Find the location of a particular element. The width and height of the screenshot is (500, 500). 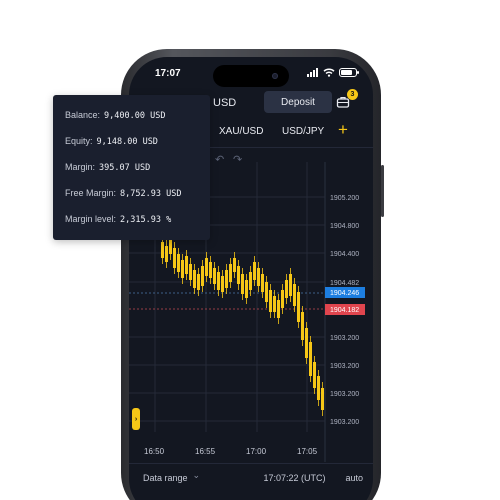

auto-scale-toggle: auto is located at coordinates (354, 478).